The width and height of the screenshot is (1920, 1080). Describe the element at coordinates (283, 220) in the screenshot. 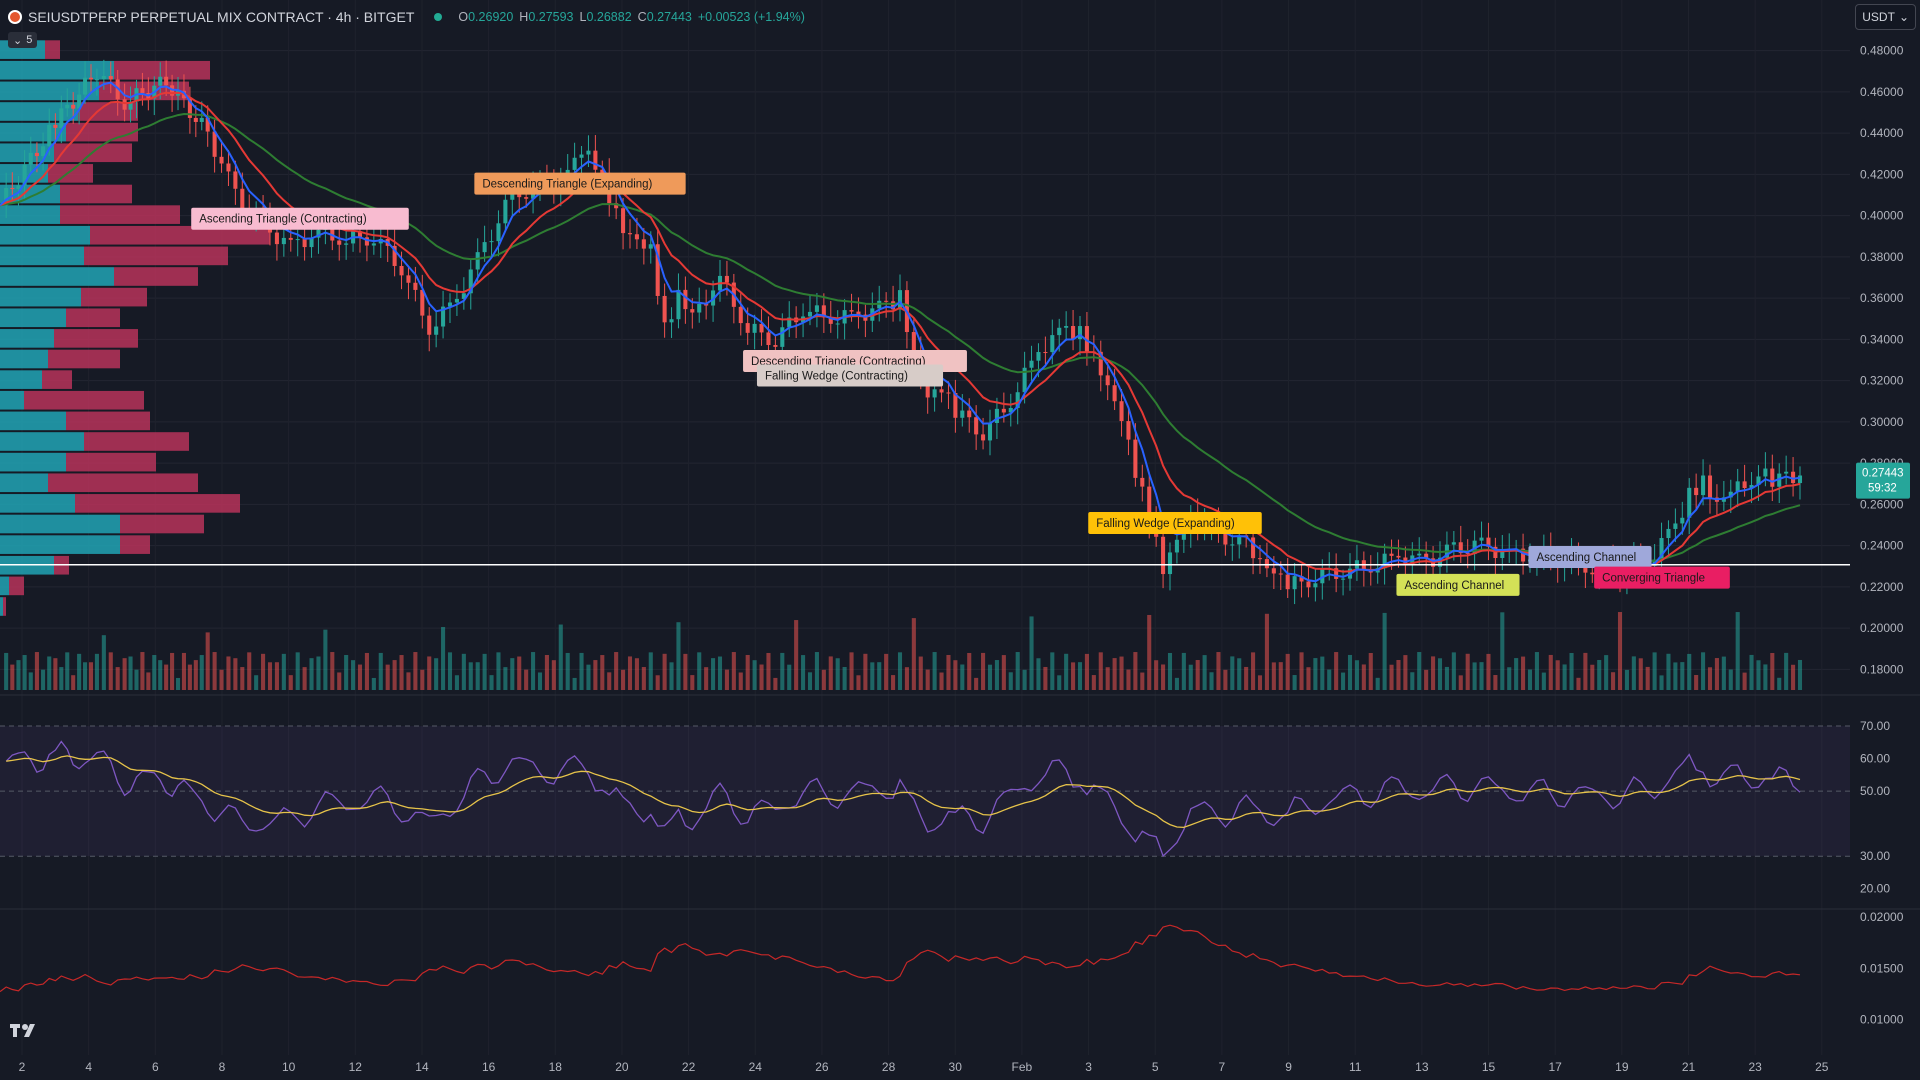

I see `pattern-label: Ascending Triangle (Contracting)` at that location.